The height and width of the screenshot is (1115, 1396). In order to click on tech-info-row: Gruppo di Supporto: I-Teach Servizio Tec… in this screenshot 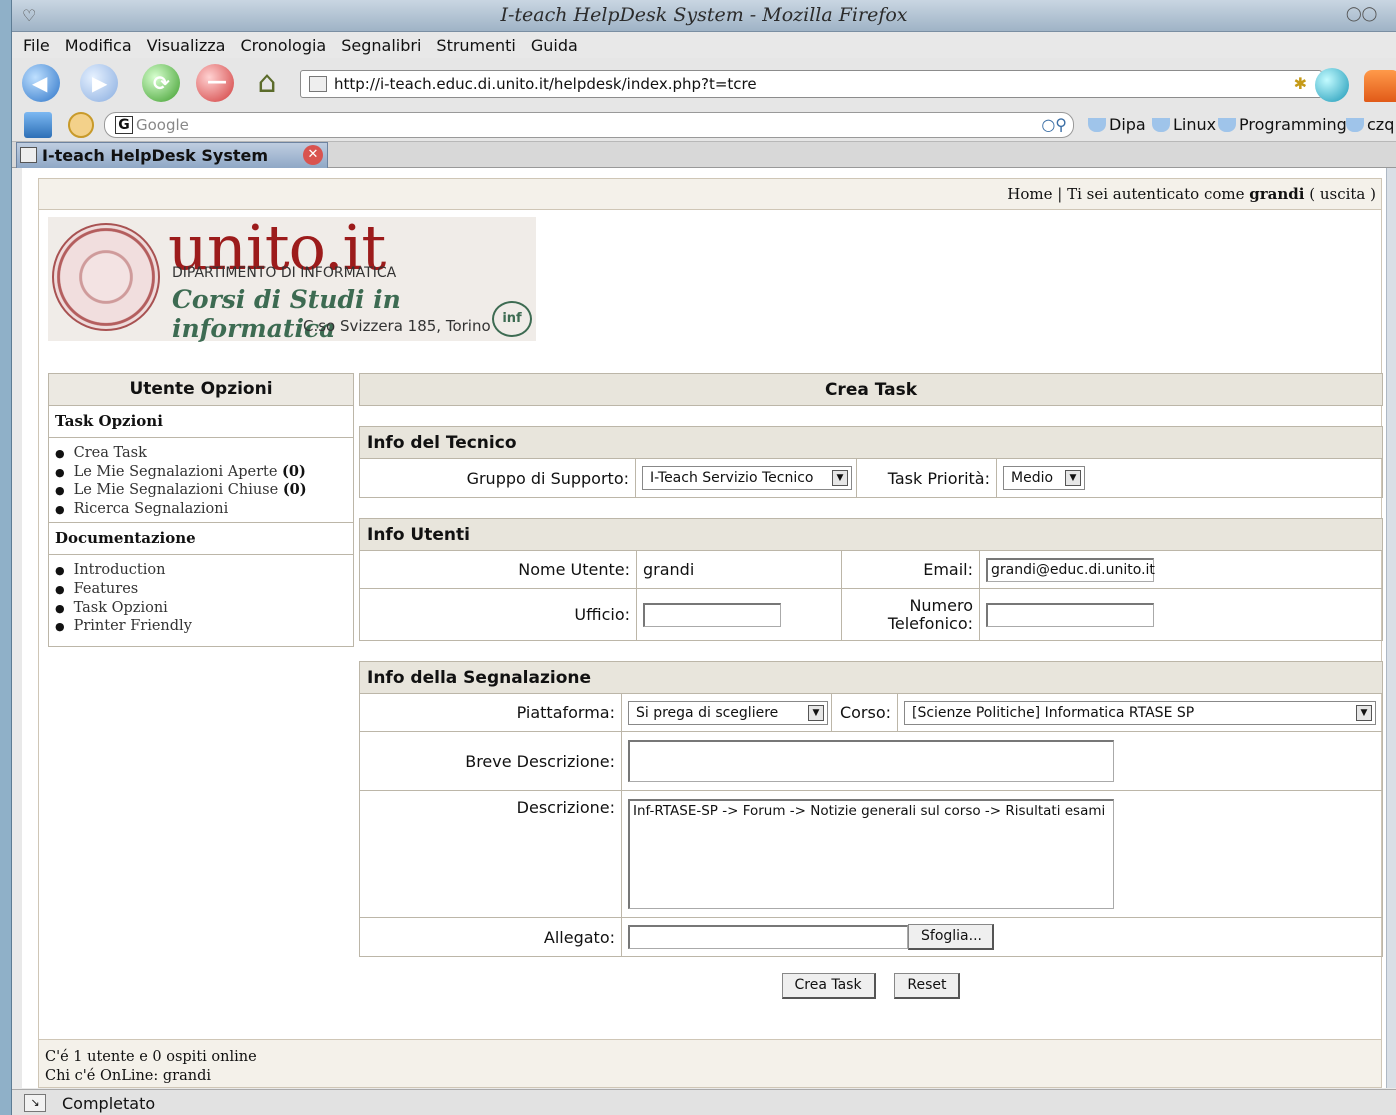, I will do `click(871, 478)`.